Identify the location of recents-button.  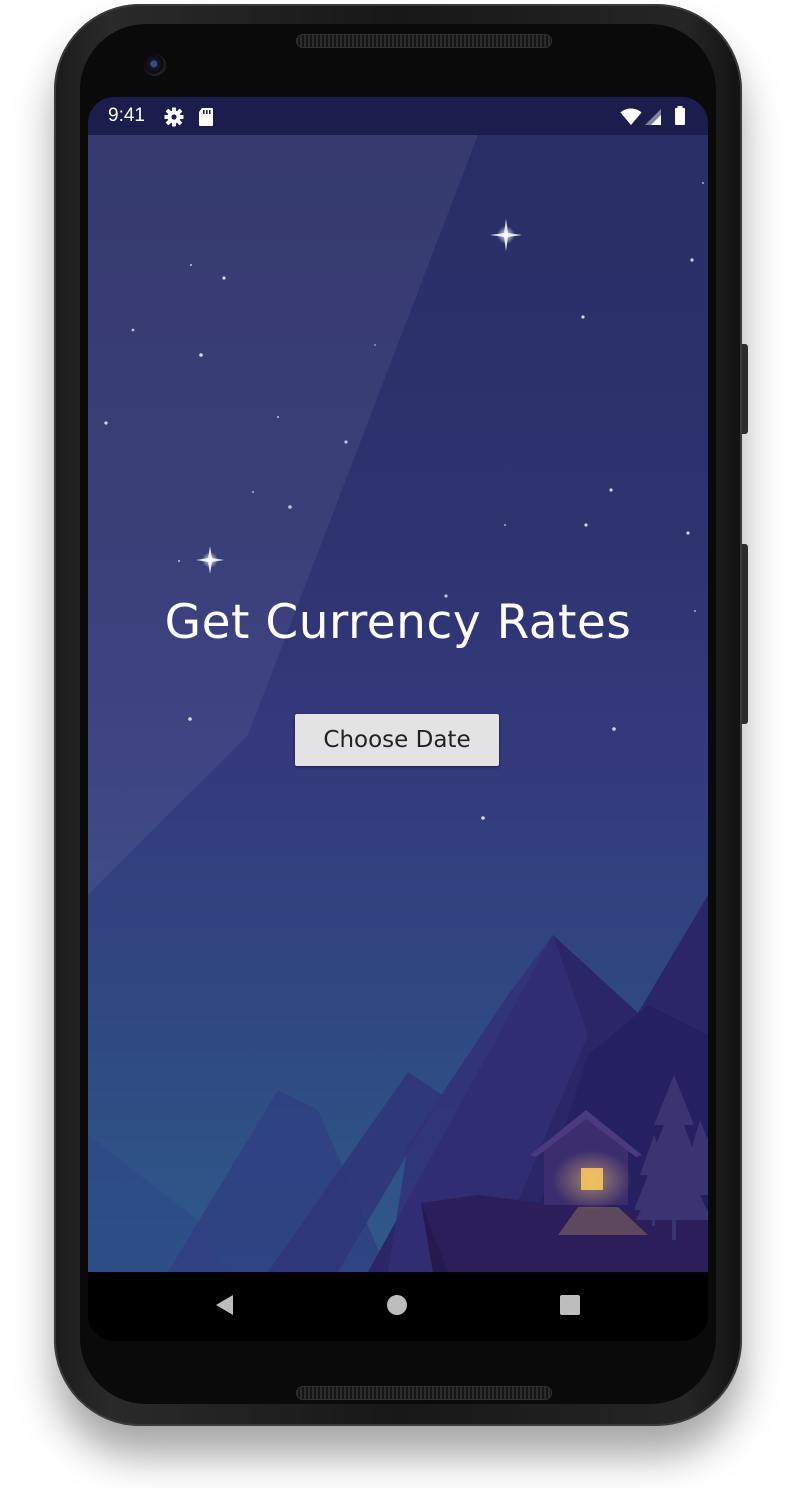
(570, 1307).